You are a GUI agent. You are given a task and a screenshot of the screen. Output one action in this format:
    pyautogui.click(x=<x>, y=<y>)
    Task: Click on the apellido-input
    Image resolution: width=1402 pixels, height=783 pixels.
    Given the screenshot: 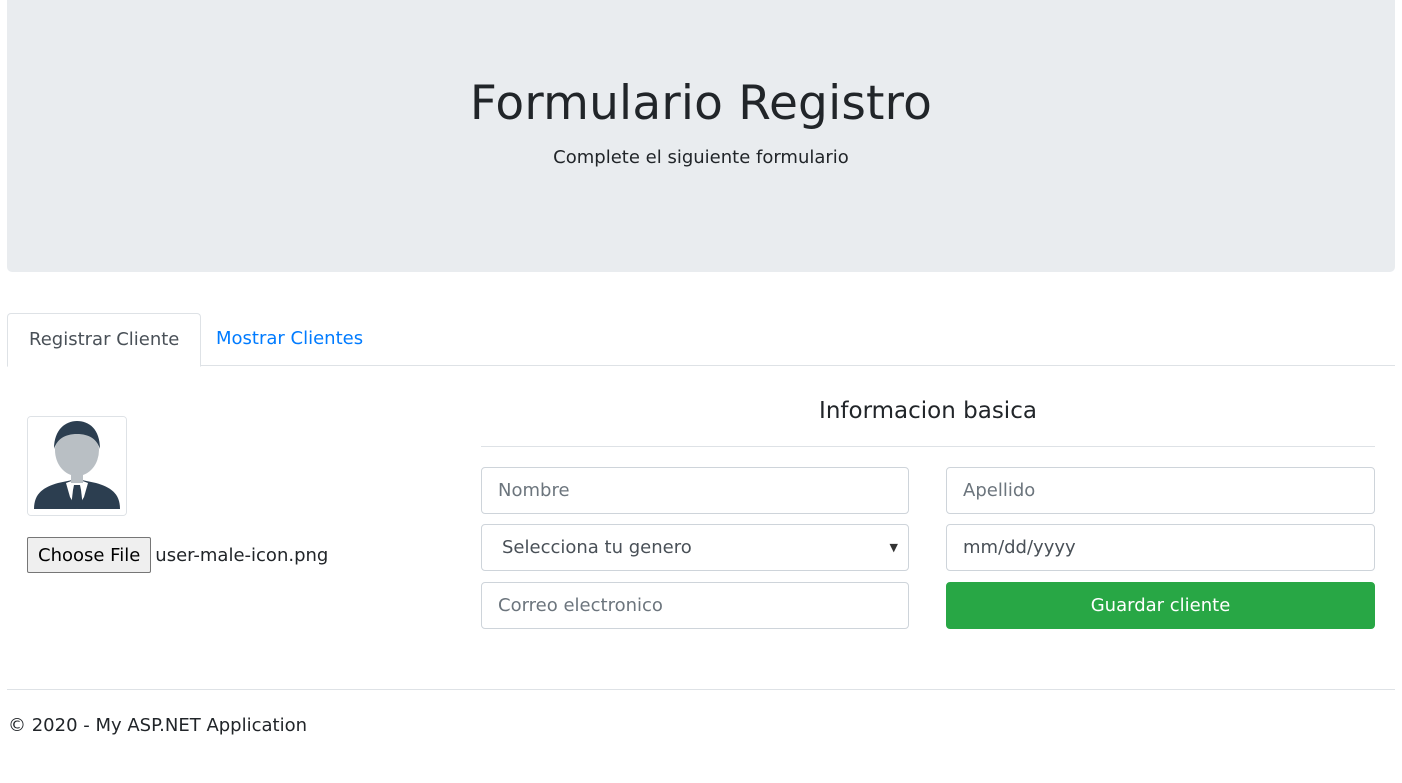 What is the action you would take?
    pyautogui.click(x=1160, y=490)
    